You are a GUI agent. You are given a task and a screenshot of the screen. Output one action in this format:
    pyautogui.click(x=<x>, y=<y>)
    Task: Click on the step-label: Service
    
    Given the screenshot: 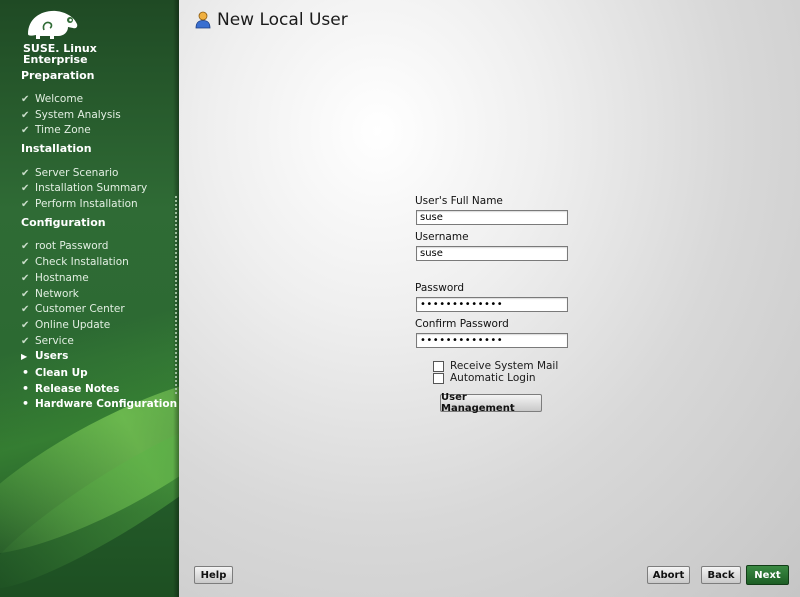 What is the action you would take?
    pyautogui.click(x=54, y=341)
    